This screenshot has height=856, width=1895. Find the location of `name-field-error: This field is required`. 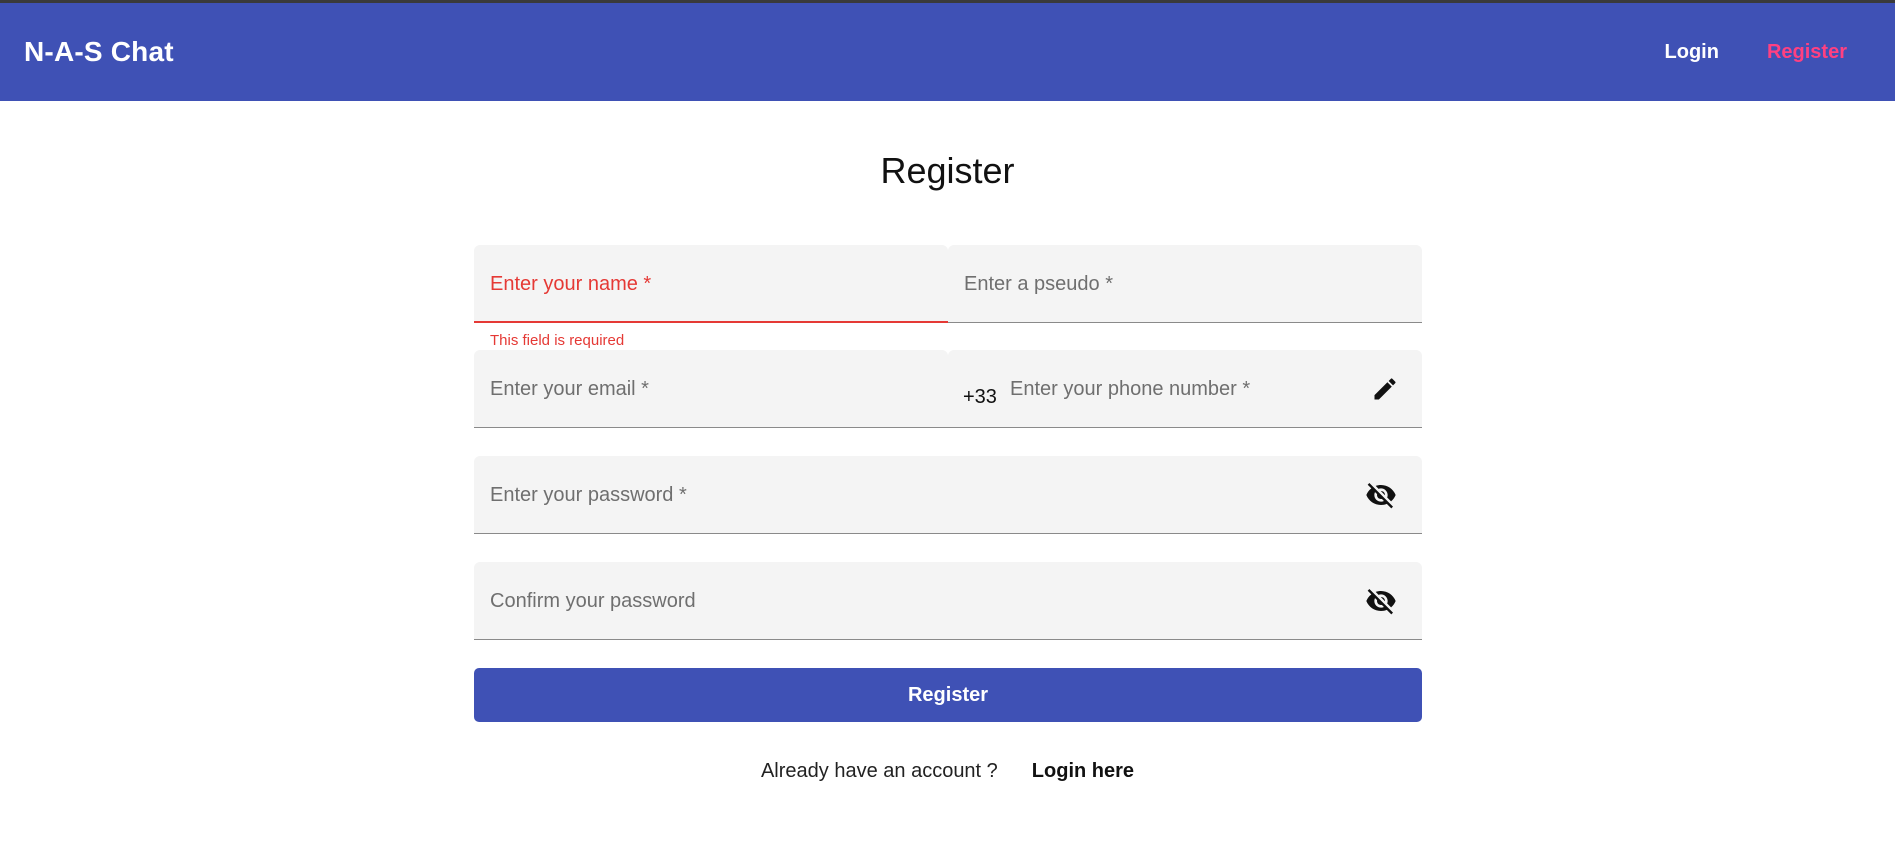

name-field-error: This field is required is located at coordinates (557, 340).